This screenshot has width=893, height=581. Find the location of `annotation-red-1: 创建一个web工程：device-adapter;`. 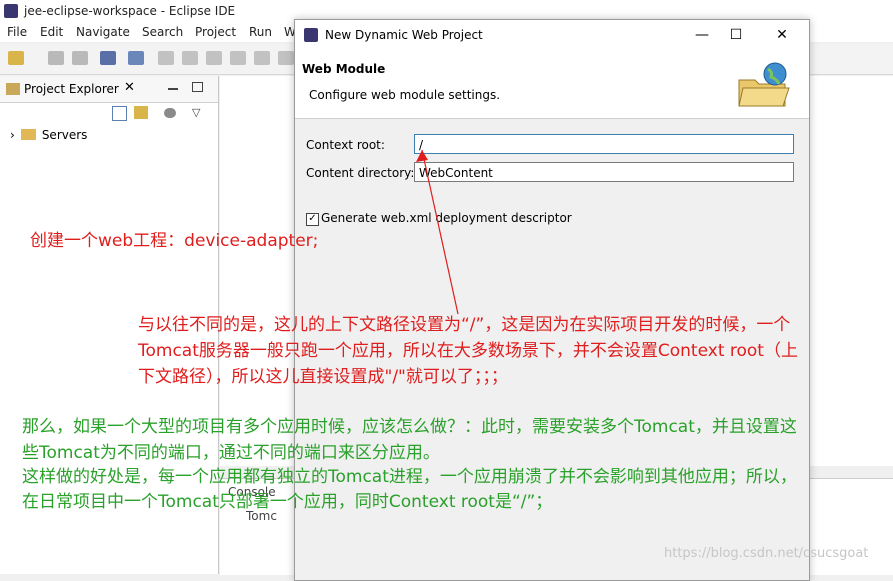

annotation-red-1: 创建一个web工程：device-adapter; is located at coordinates (174, 241).